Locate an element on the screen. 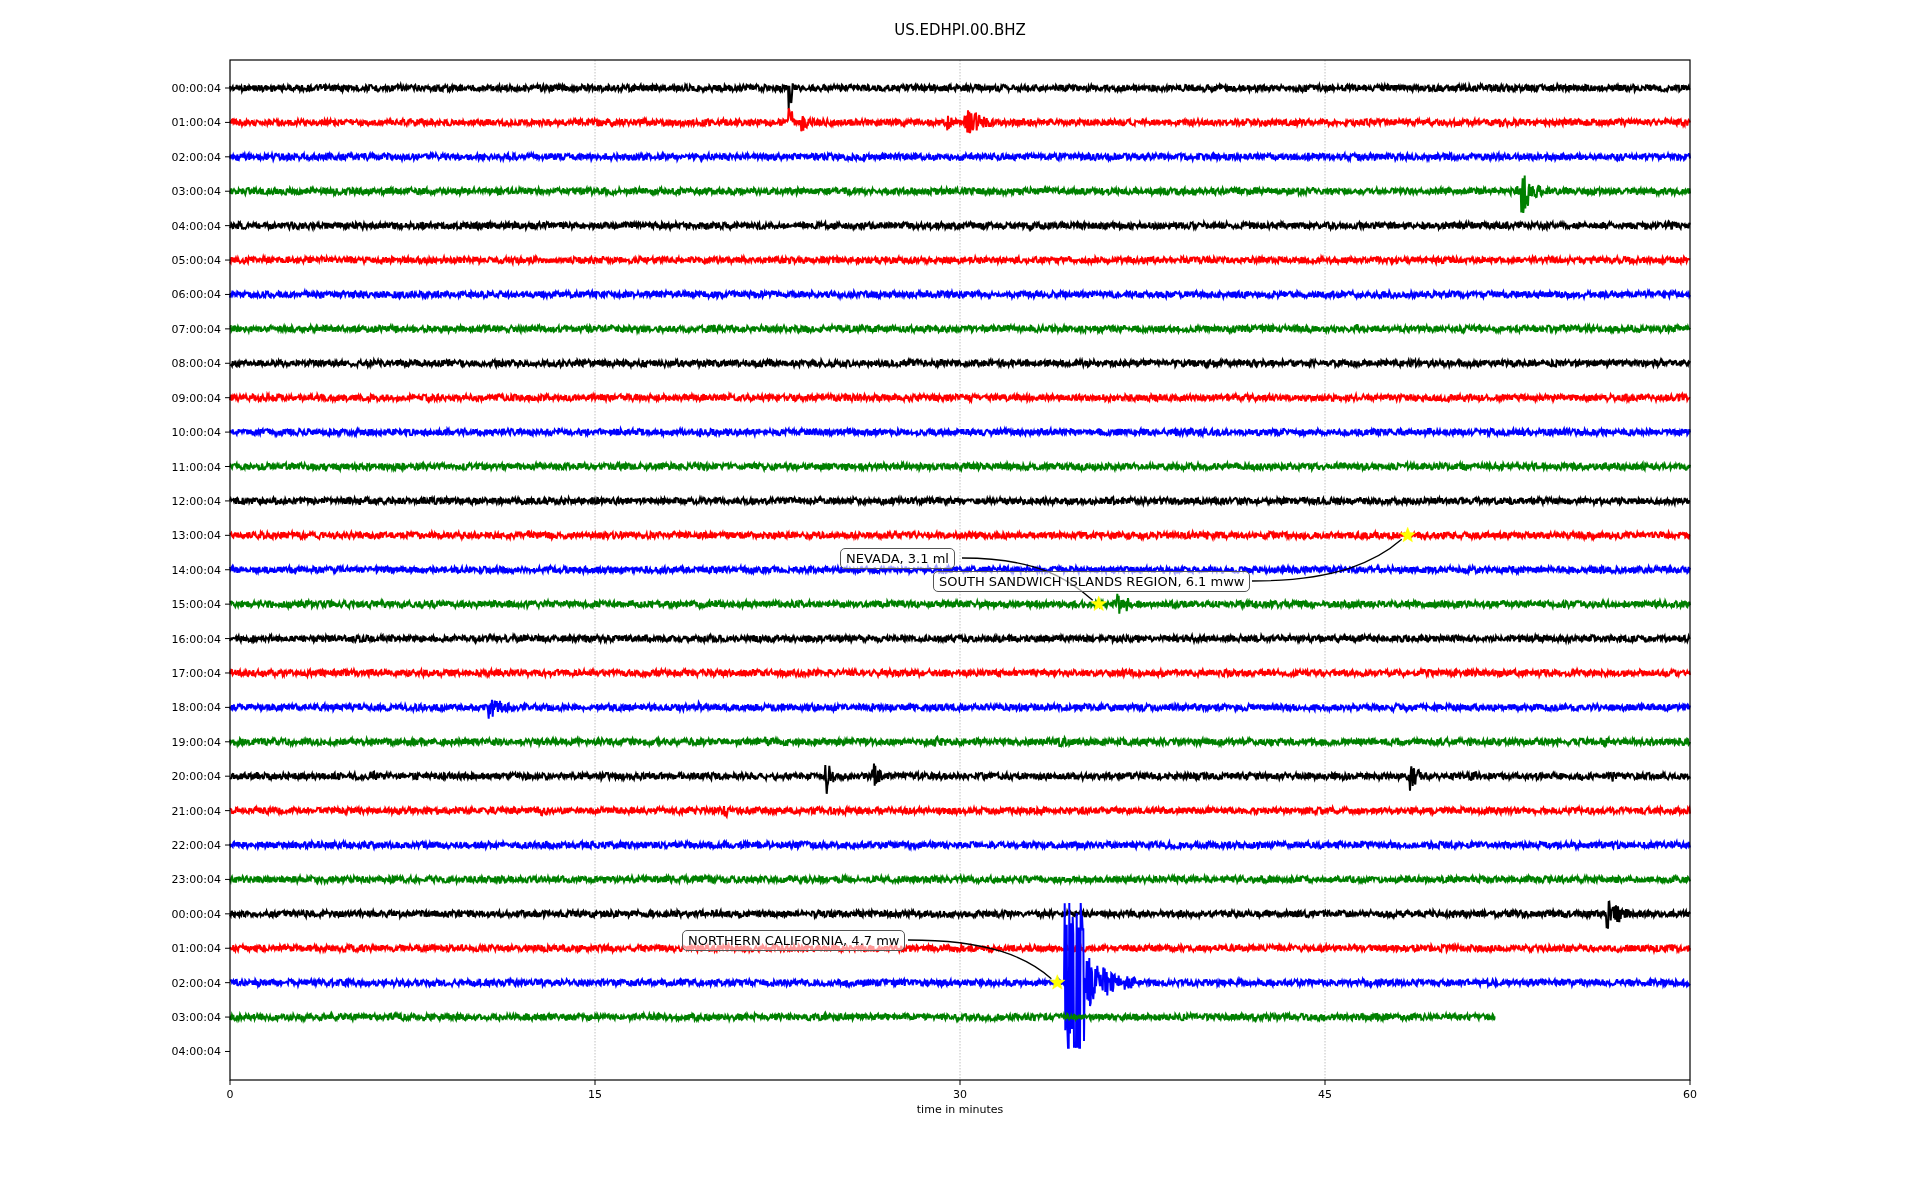 This screenshot has height=1200, width=1920. minute-tick-label: 30 is located at coordinates (960, 1094).